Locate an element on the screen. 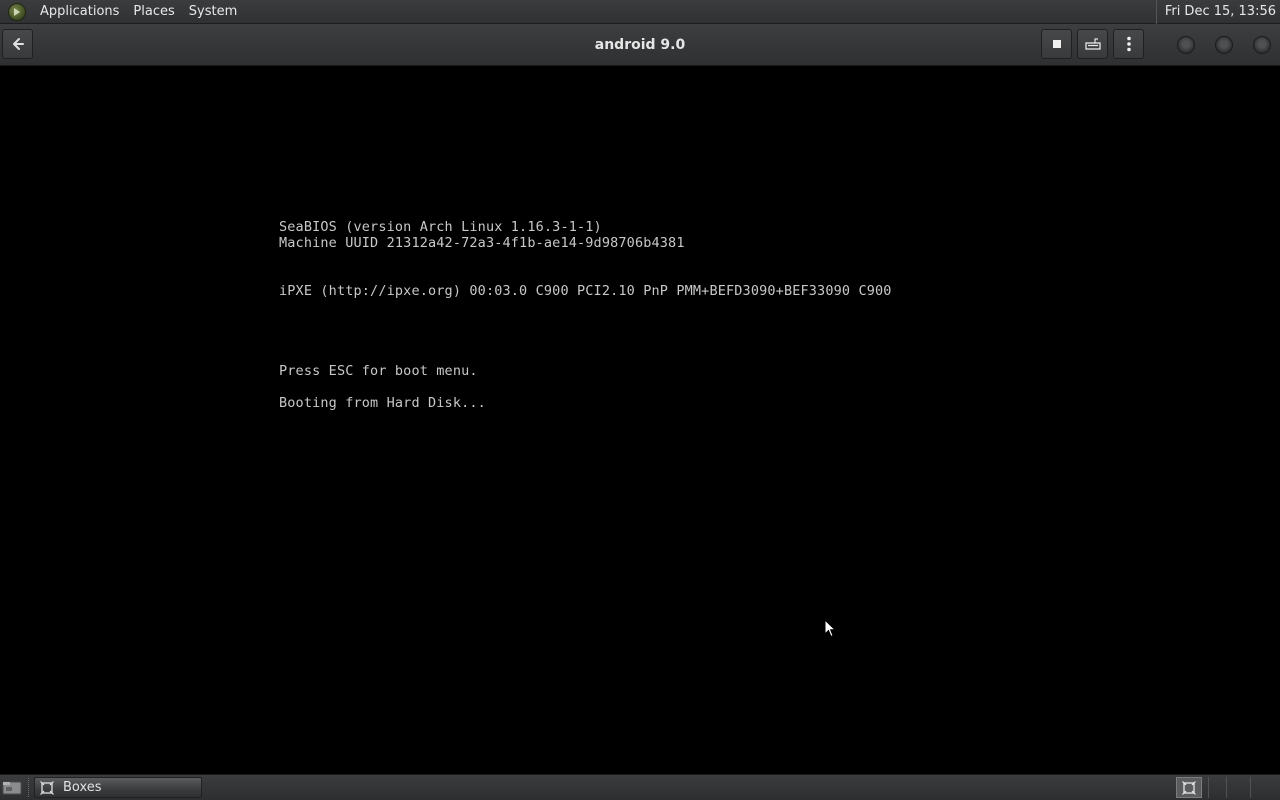 Image resolution: width=1280 pixels, height=800 pixels. header-bar: android 9.0 is located at coordinates (640, 45).